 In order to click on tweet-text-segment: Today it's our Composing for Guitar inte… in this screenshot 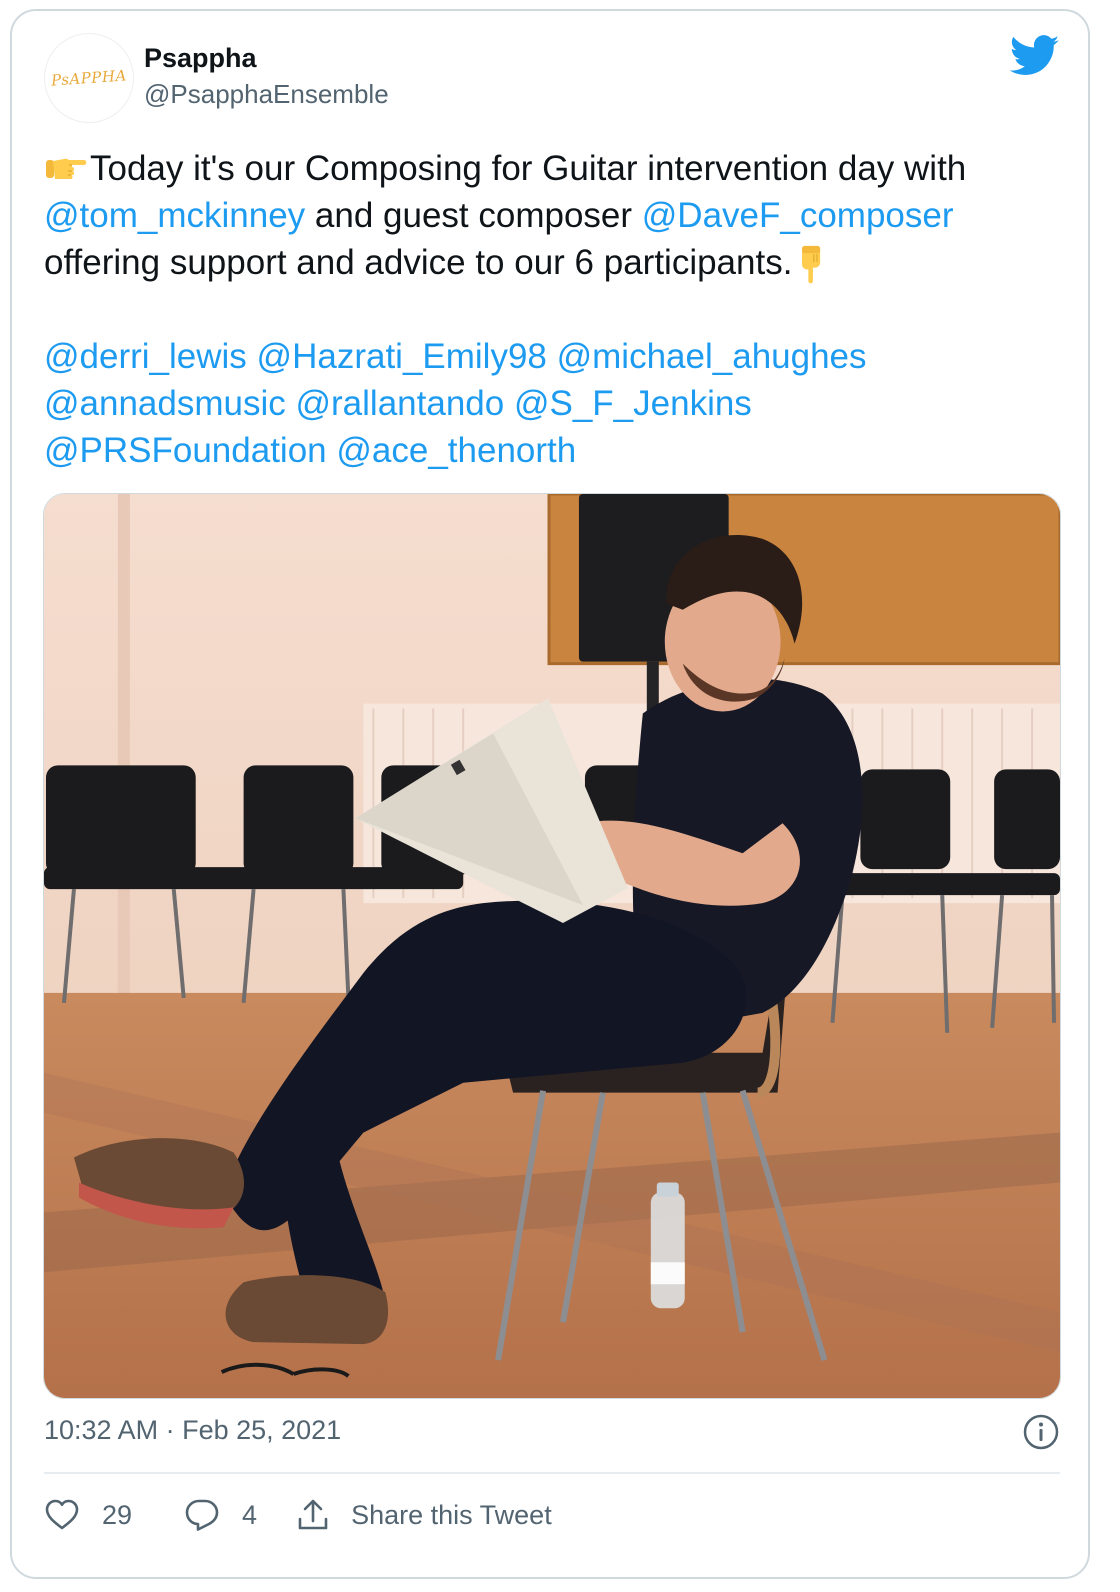, I will do `click(528, 168)`.